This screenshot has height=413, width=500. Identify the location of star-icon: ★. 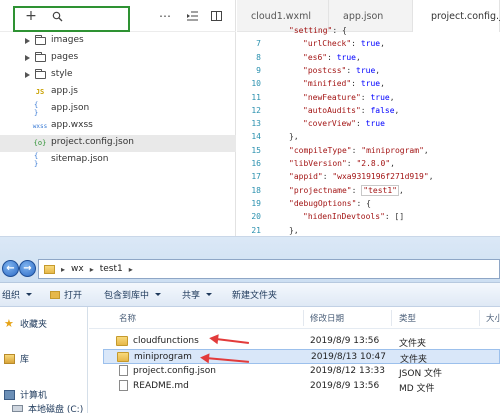
(9, 323).